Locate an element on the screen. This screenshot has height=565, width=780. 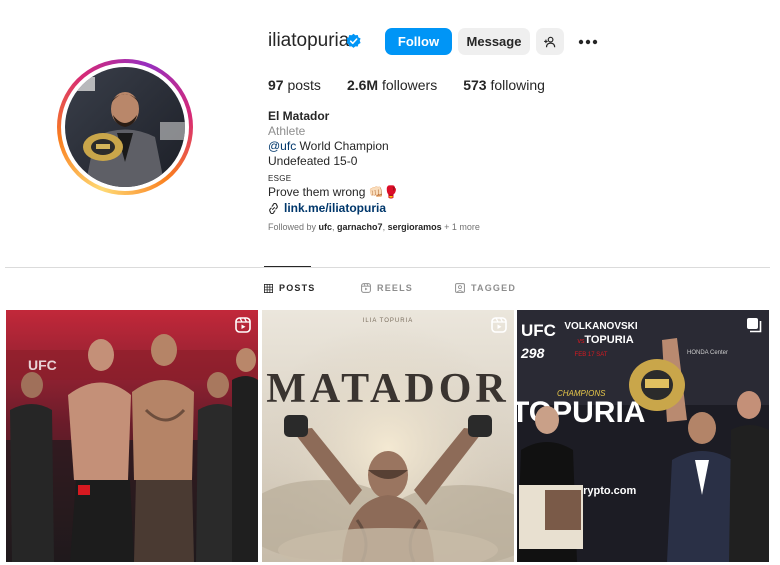
message-button: Message is located at coordinates (494, 41).